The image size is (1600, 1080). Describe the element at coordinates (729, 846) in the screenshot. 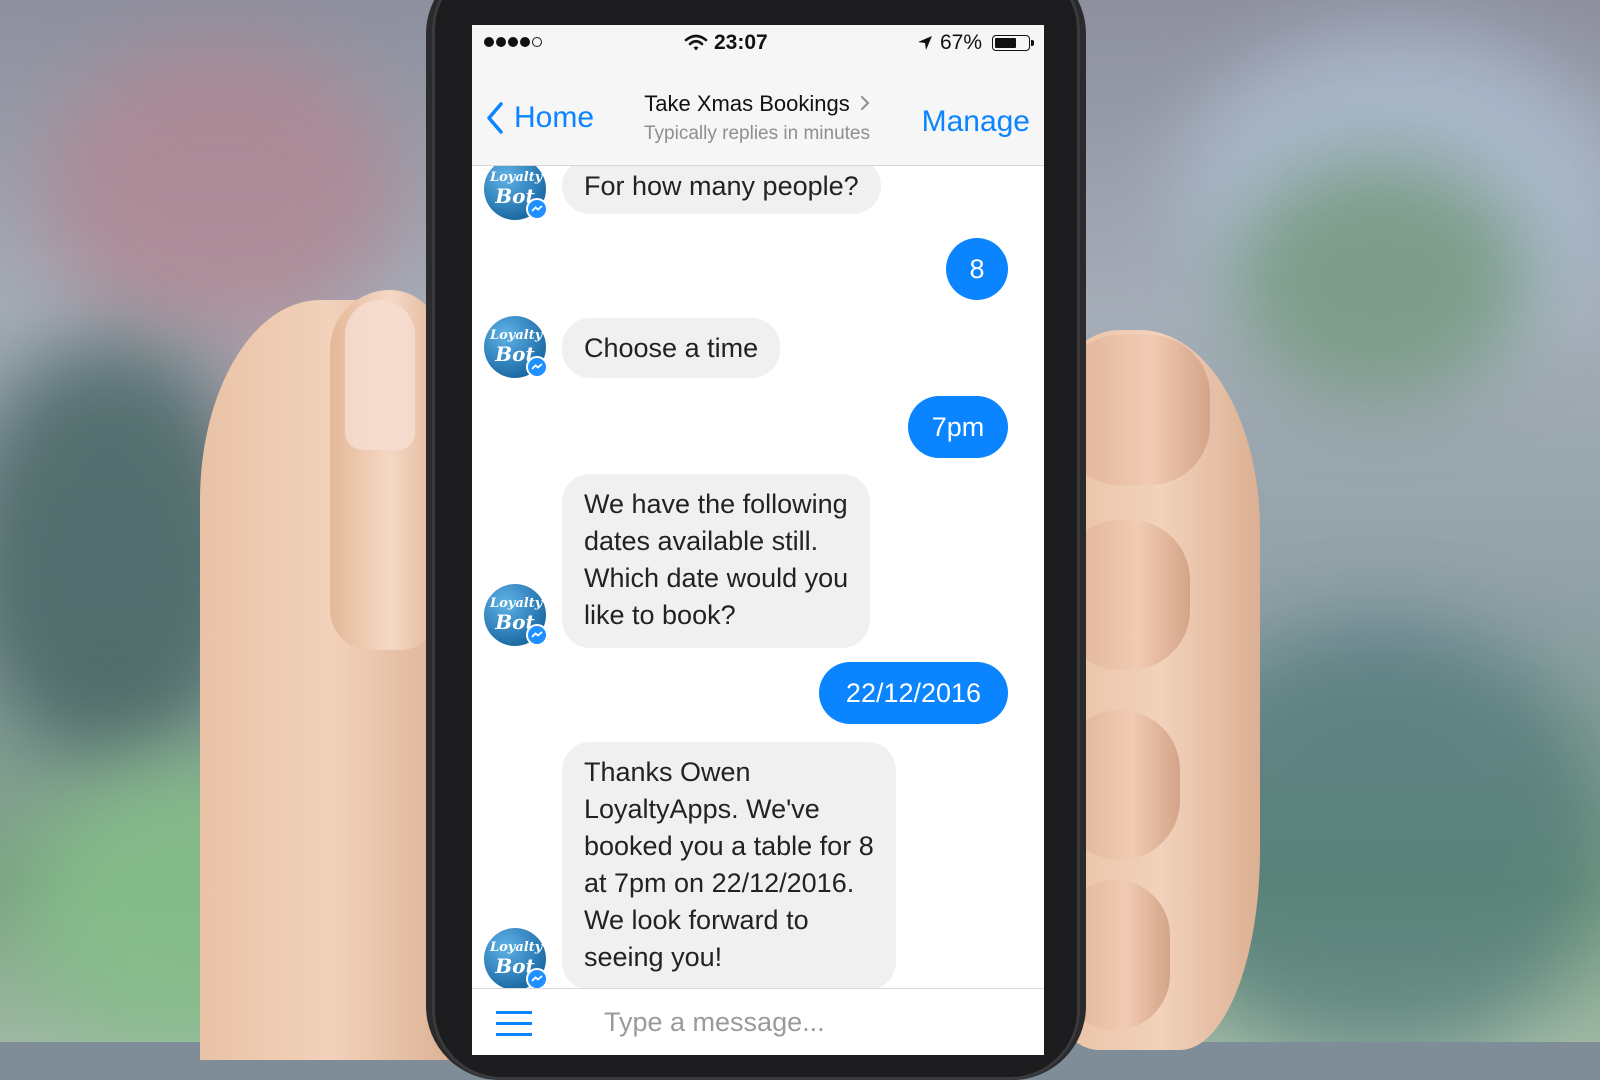

I see `message-line: booked you a table for 8` at that location.